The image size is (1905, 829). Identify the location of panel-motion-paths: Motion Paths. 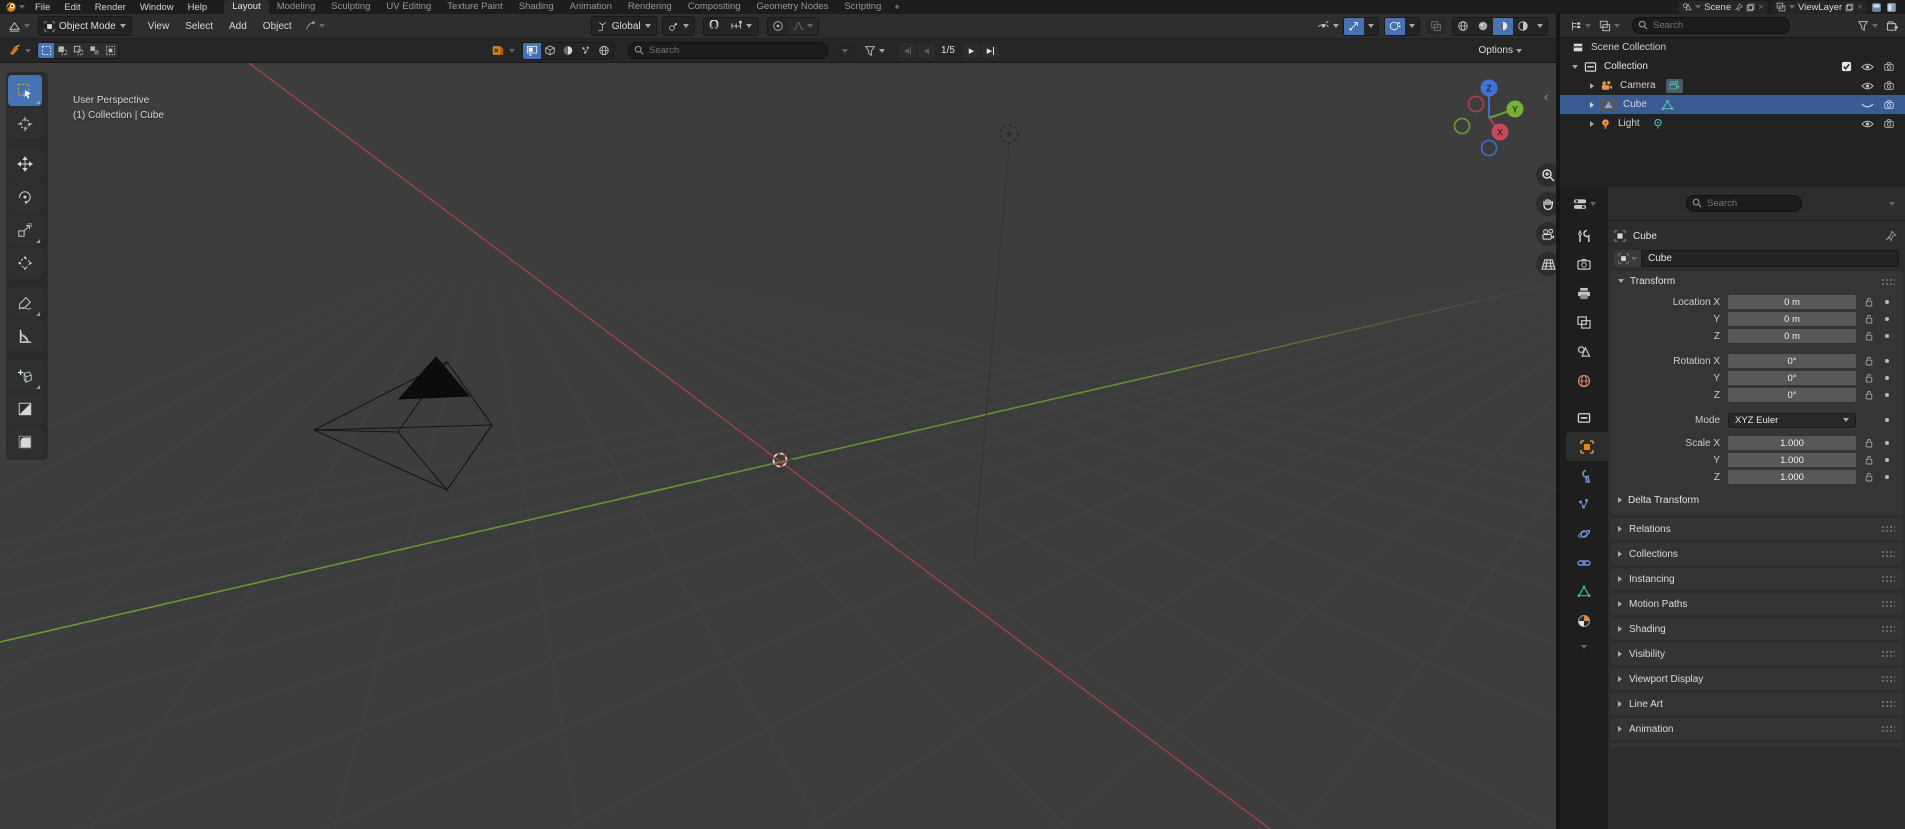
(1756, 604).